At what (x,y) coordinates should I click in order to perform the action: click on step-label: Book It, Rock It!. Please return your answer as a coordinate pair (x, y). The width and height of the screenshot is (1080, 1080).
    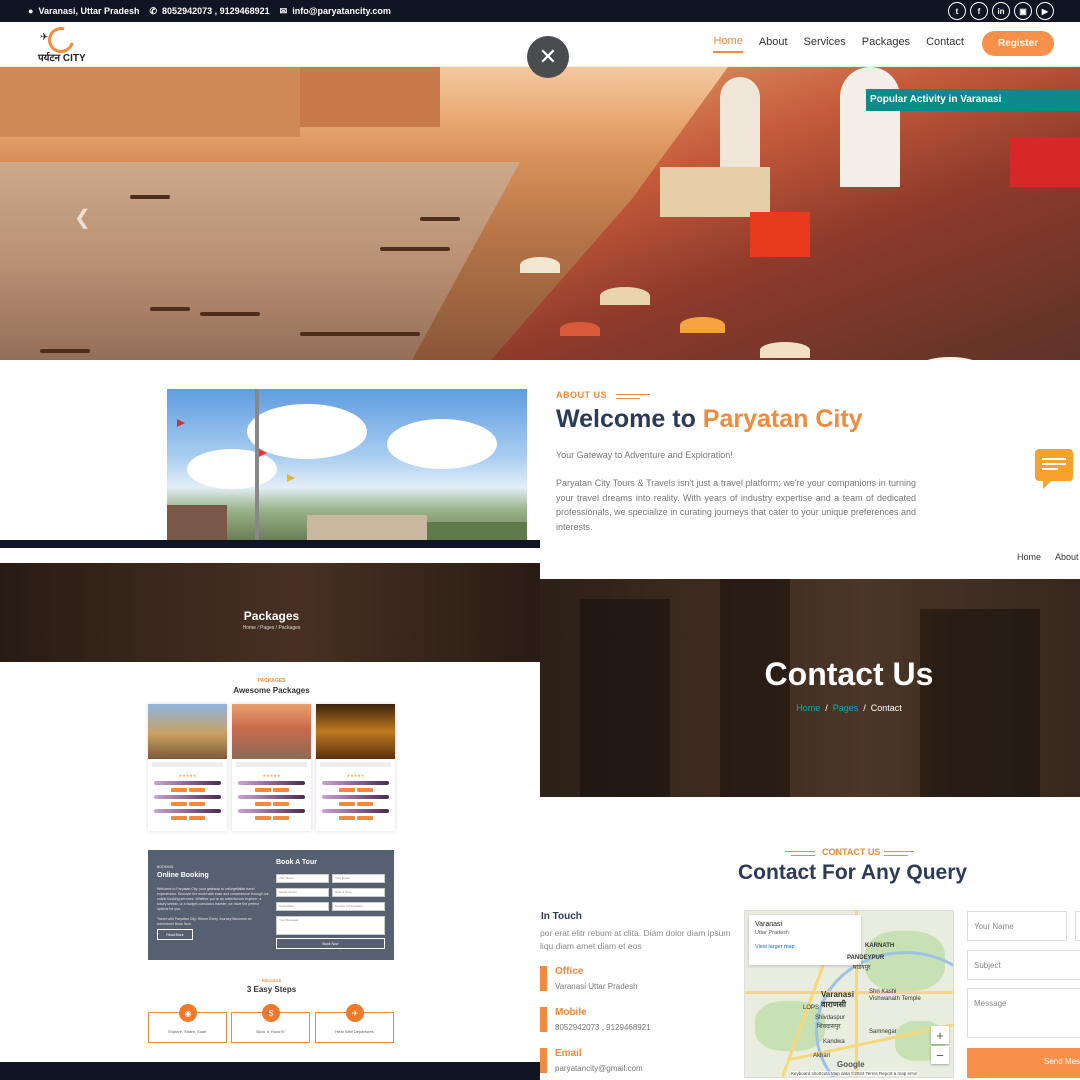
    Looking at the image, I should click on (270, 1031).